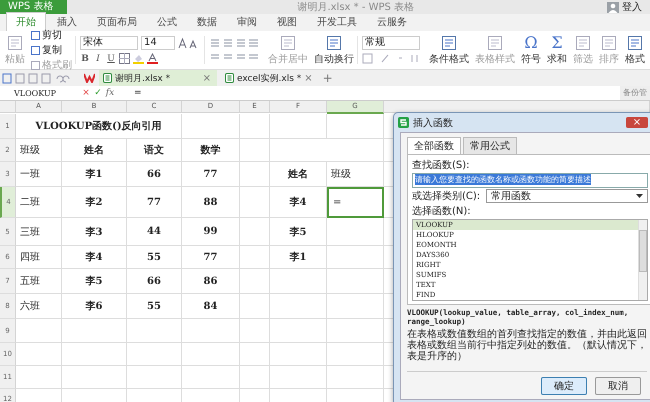  I want to click on document-tab: 谢明月.xlsx * ×, so click(158, 78).